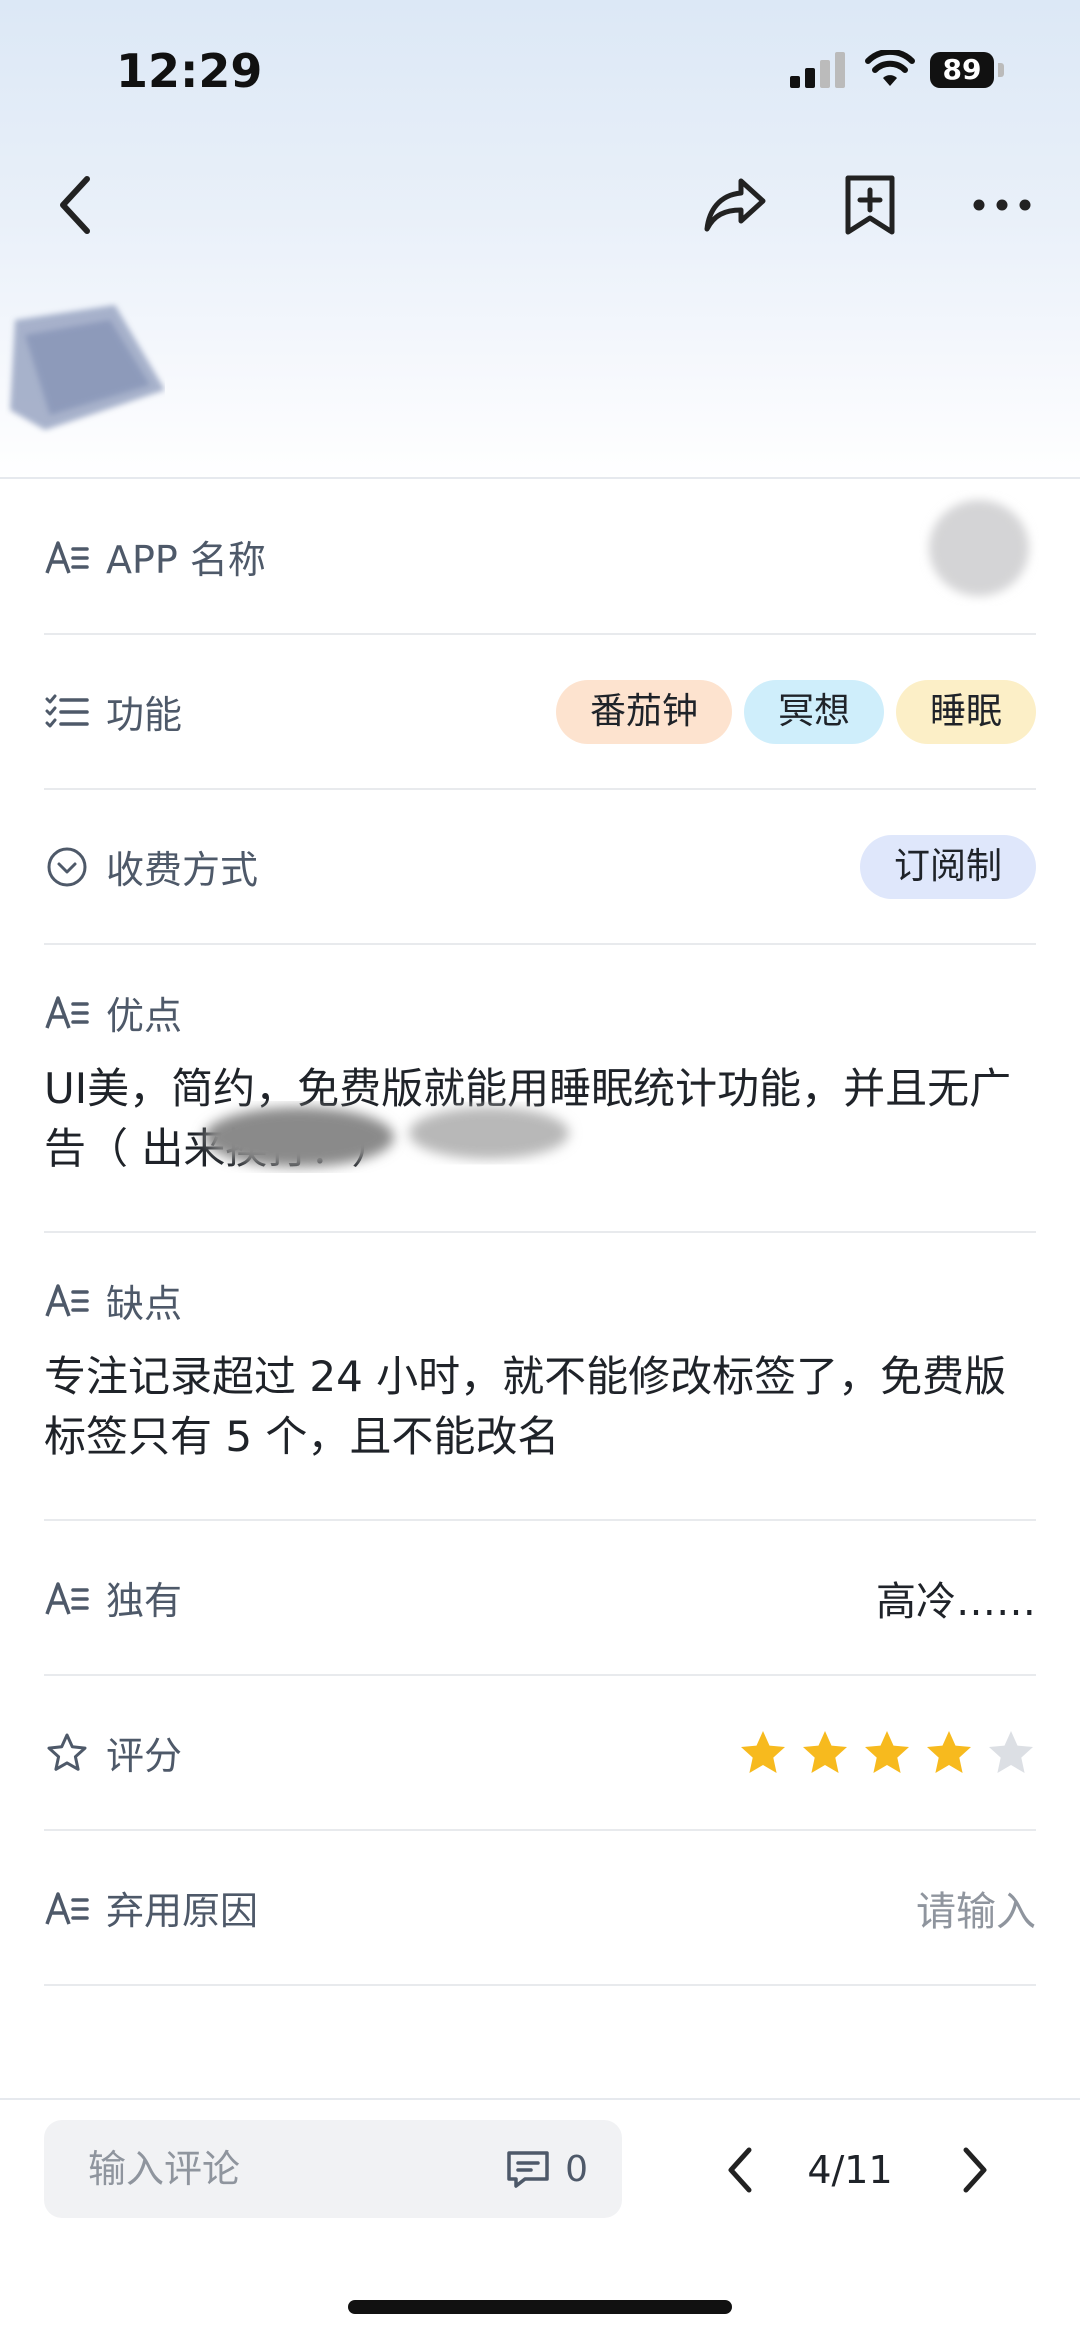  I want to click on more-horizontal-icon, so click(1002, 205).